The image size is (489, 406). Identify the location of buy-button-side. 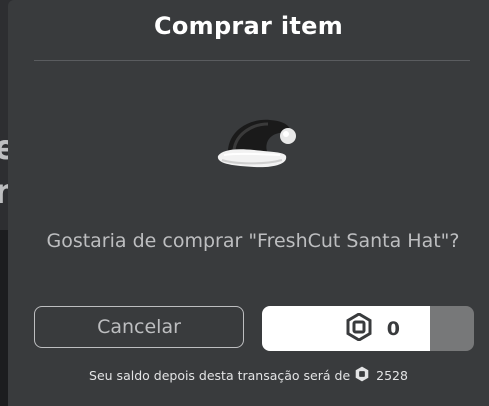
(452, 328).